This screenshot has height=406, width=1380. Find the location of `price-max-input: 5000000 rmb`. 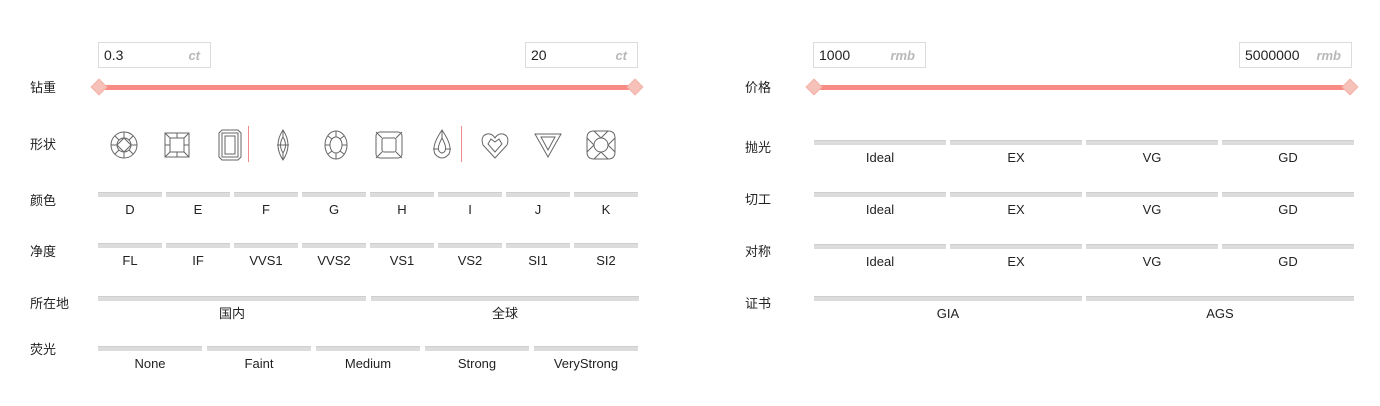

price-max-input: 5000000 rmb is located at coordinates (1295, 55).